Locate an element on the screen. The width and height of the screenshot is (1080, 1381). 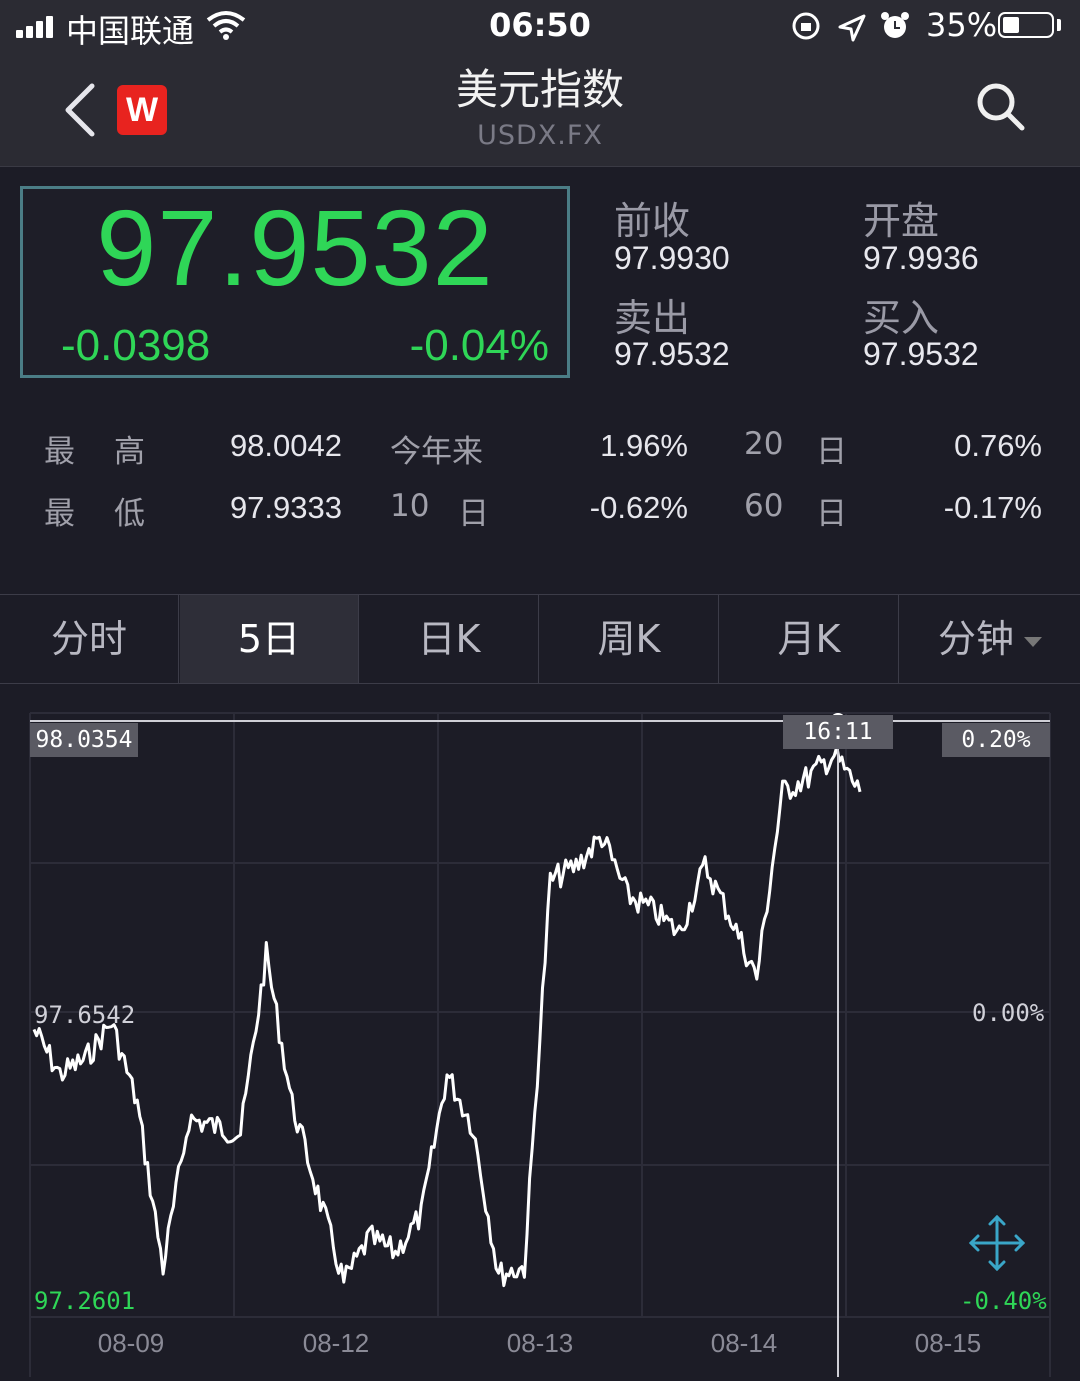
location-icon is located at coordinates (852, 28).